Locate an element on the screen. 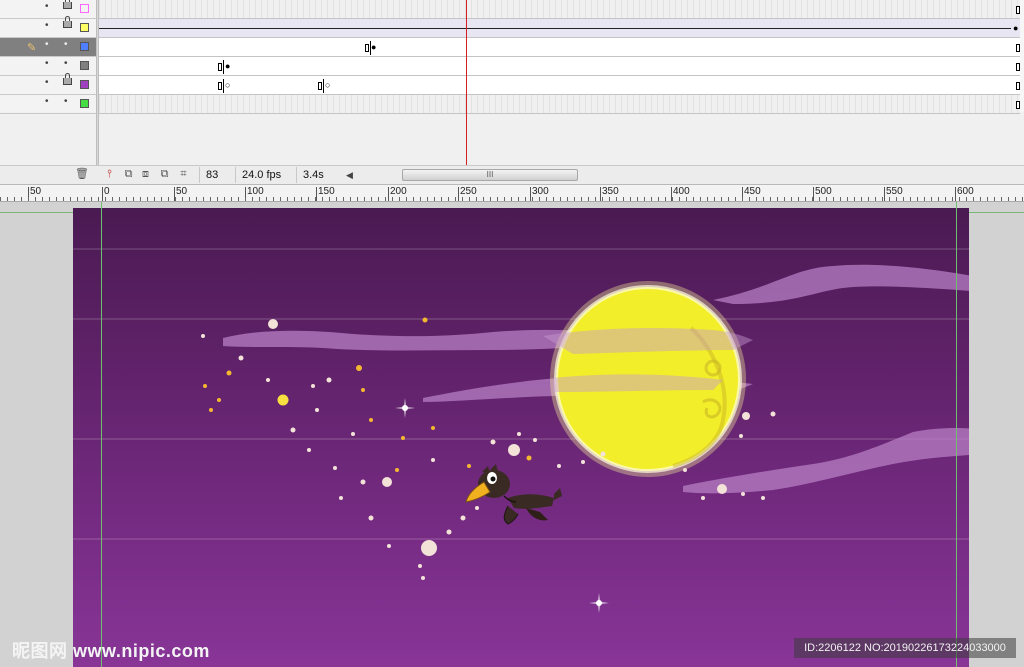 The width and height of the screenshot is (1024, 667). playhead is located at coordinates (466, 82).